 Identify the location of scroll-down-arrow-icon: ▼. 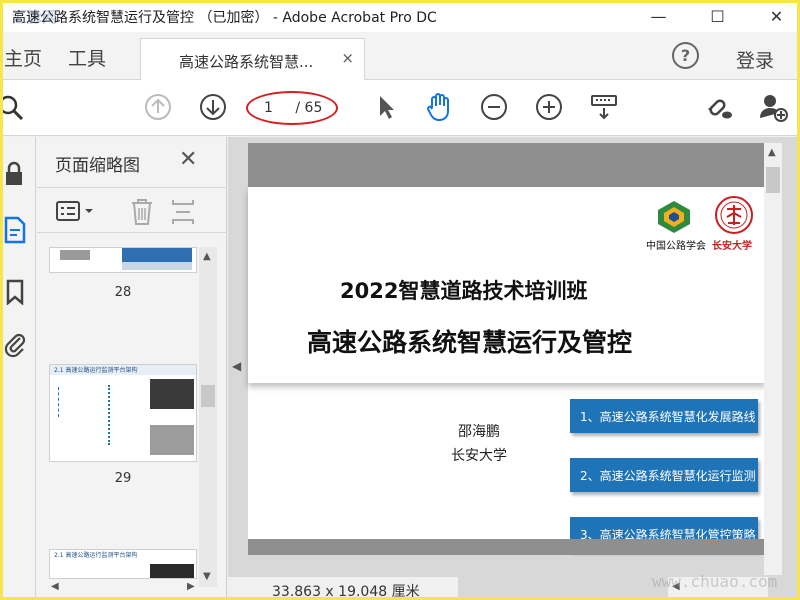
(207, 576).